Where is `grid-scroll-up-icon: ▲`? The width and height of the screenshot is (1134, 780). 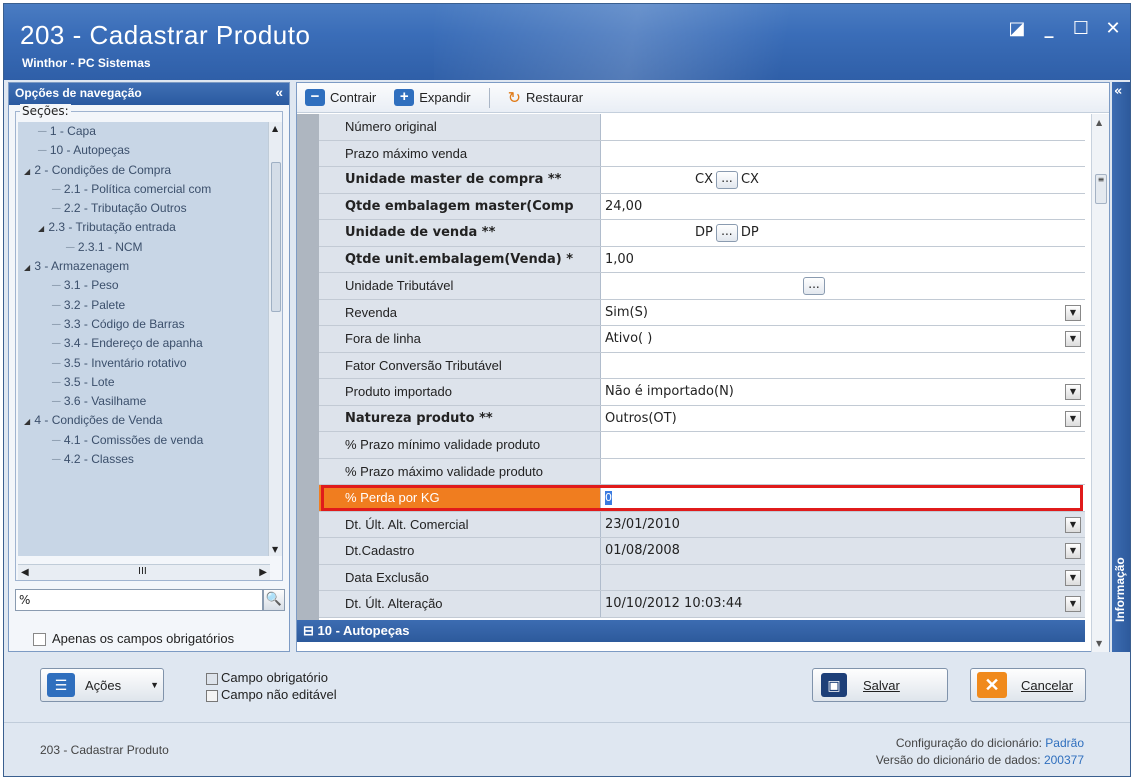 grid-scroll-up-icon: ▲ is located at coordinates (1099, 122).